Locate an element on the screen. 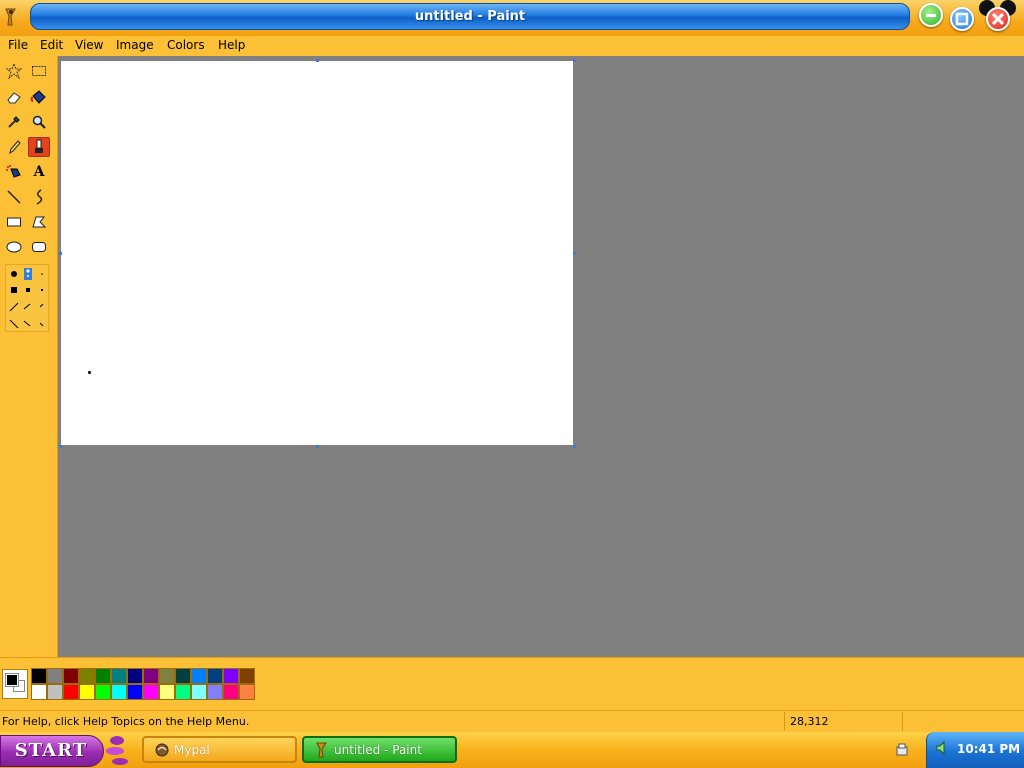 This screenshot has width=1024, height=768. rectangle-tool is located at coordinates (14, 222).